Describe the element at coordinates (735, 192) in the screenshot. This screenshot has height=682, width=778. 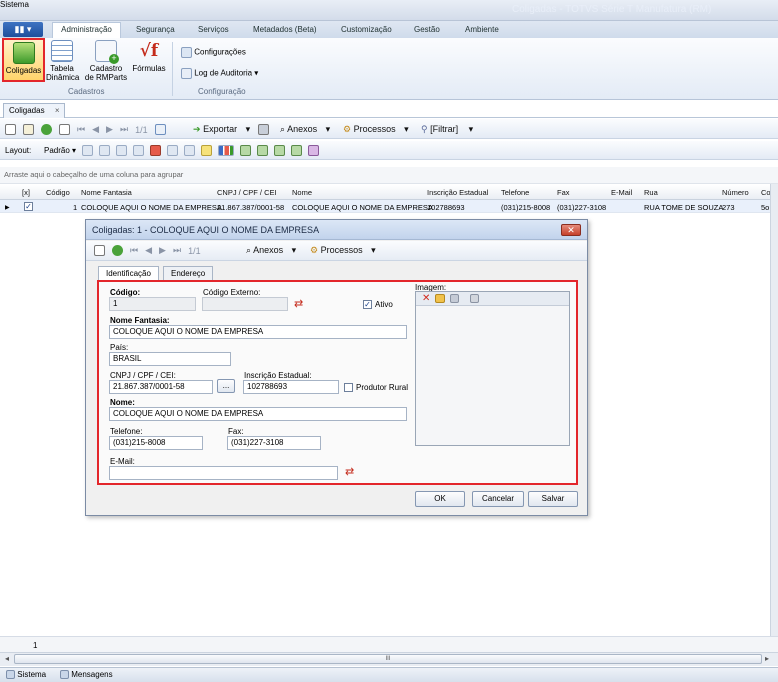
I see `col-header-numero: Número` at that location.